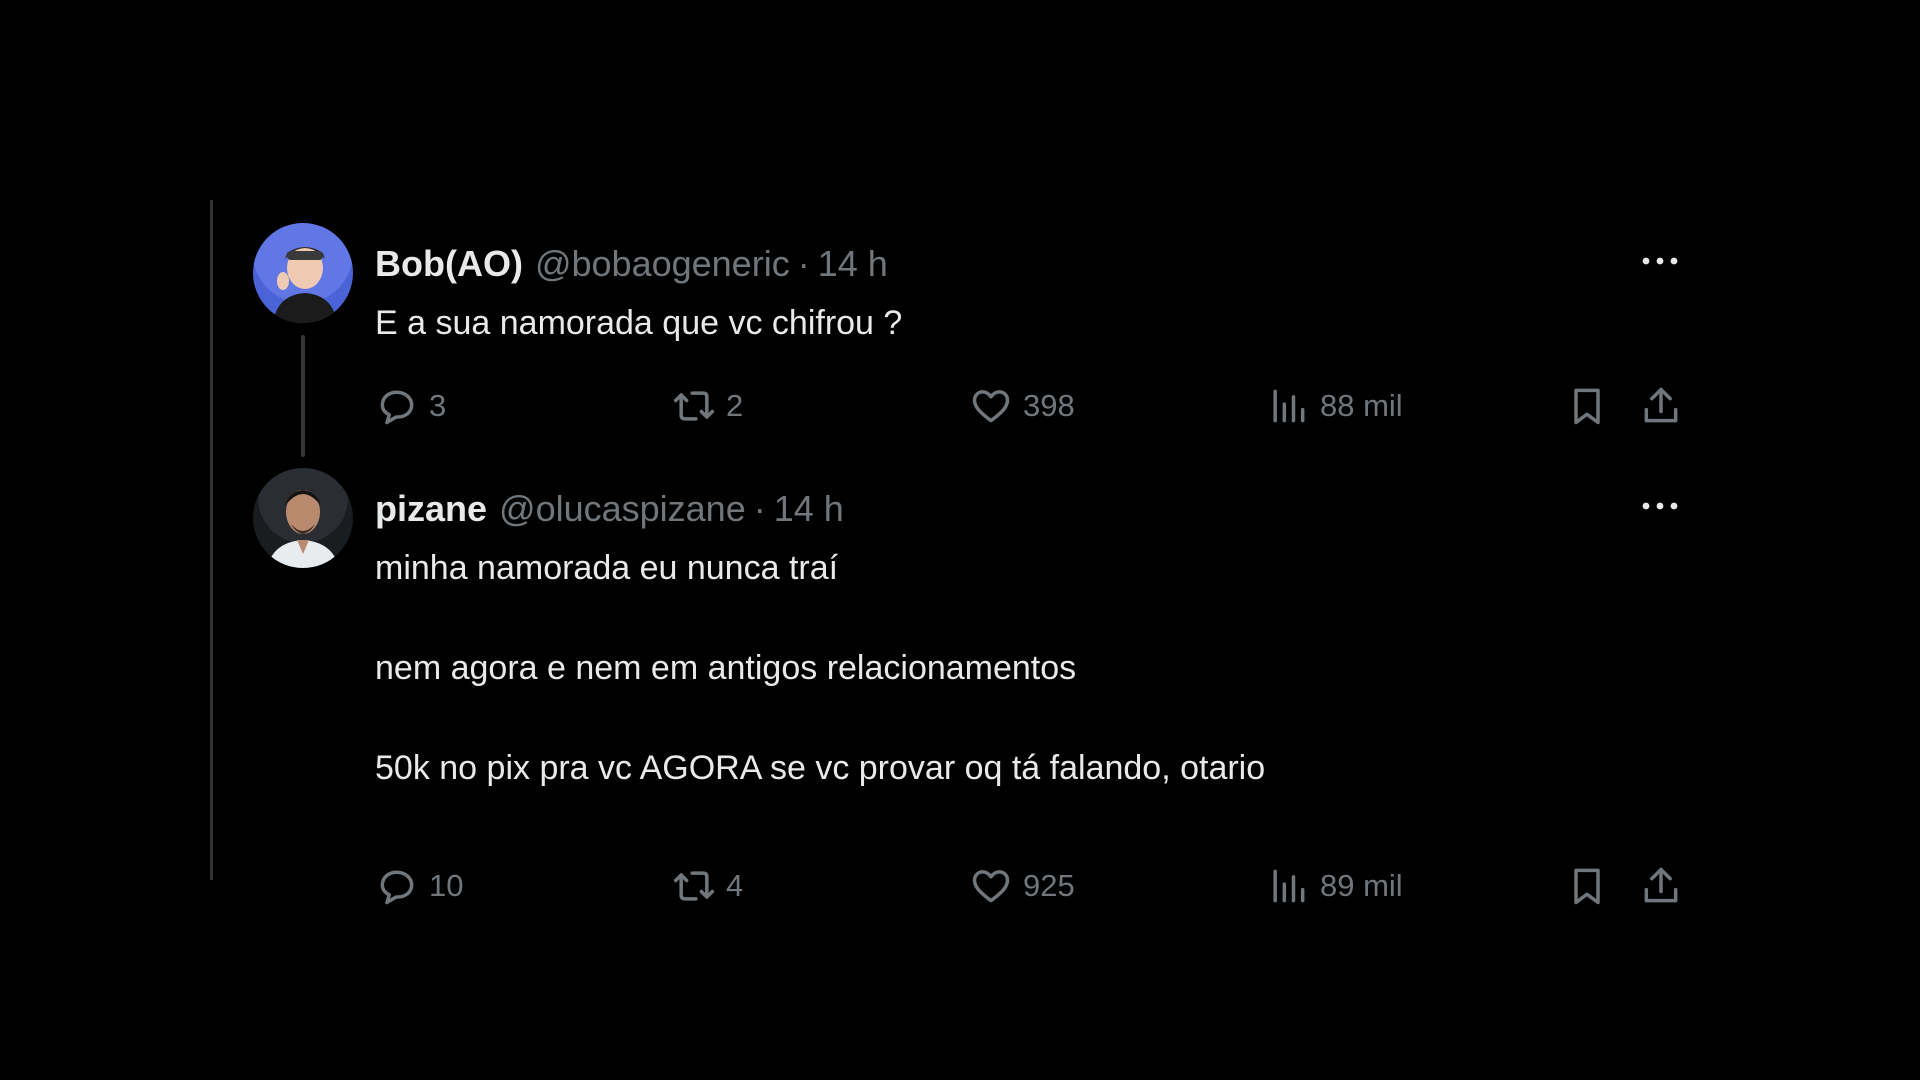  Describe the element at coordinates (446, 885) in the screenshot. I see `reply-count: 10` at that location.